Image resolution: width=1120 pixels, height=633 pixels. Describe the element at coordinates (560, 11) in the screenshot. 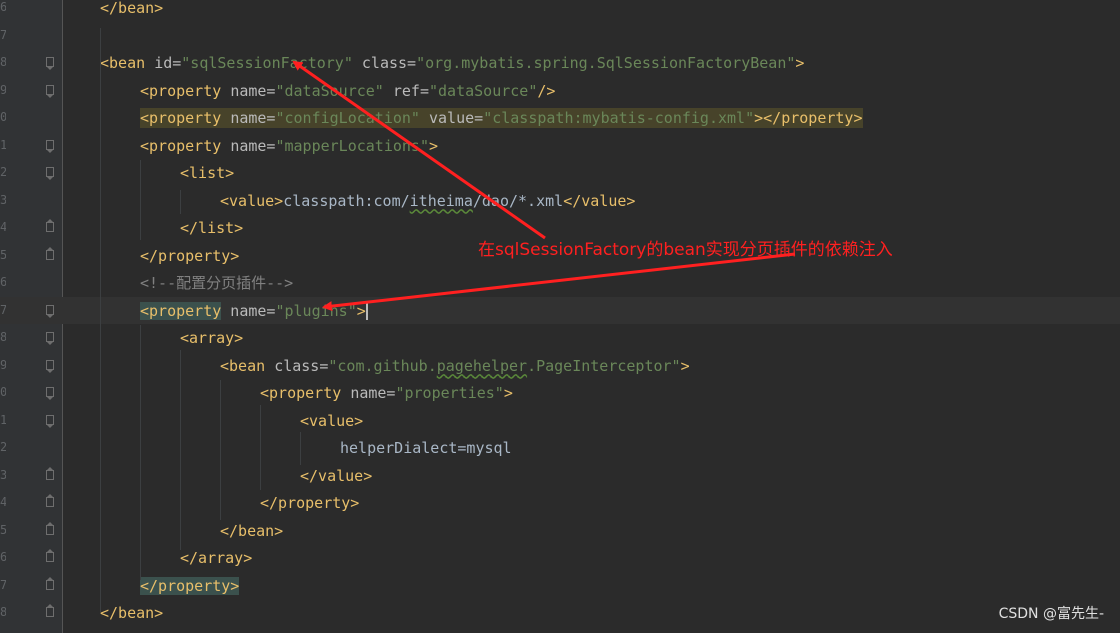

I see `code-line: 6 </bean>` at that location.